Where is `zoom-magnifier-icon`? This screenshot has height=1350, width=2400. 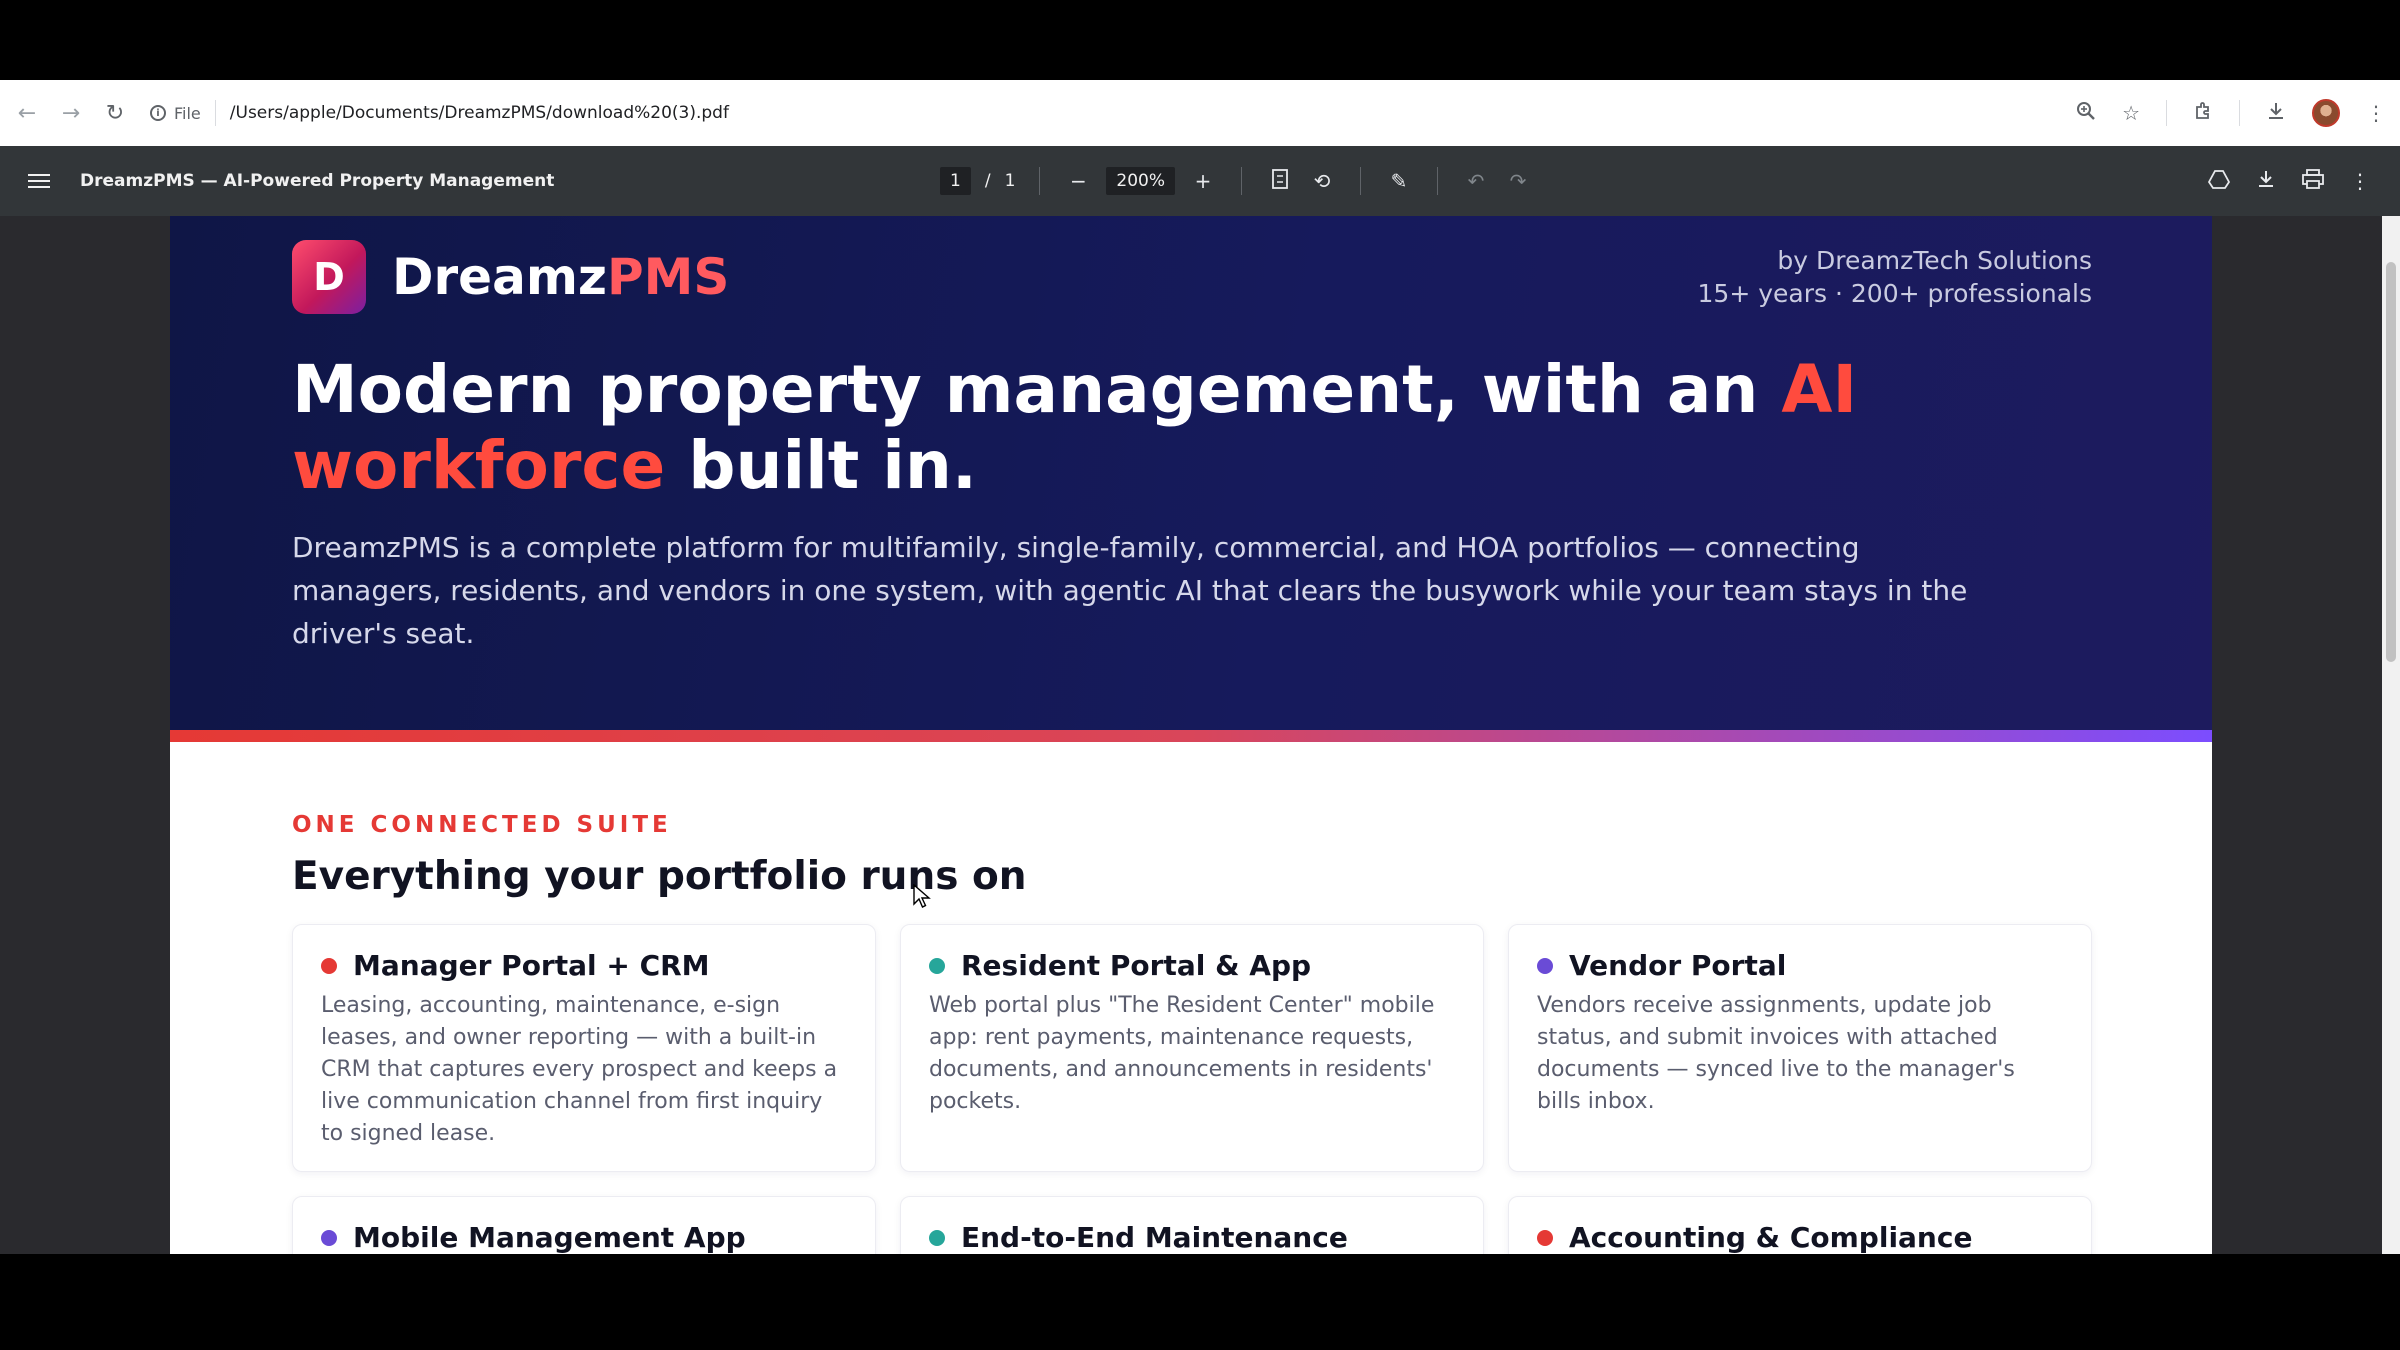
zoom-magnifier-icon is located at coordinates (2086, 113).